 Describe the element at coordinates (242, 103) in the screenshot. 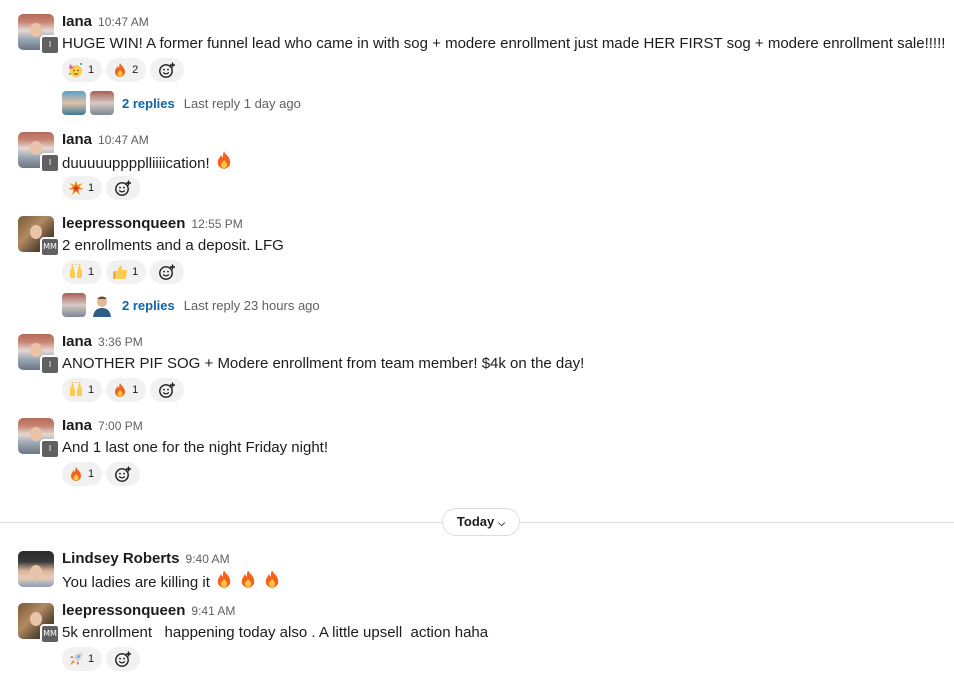

I see `last-reply-time: Last reply 1 day ago` at that location.